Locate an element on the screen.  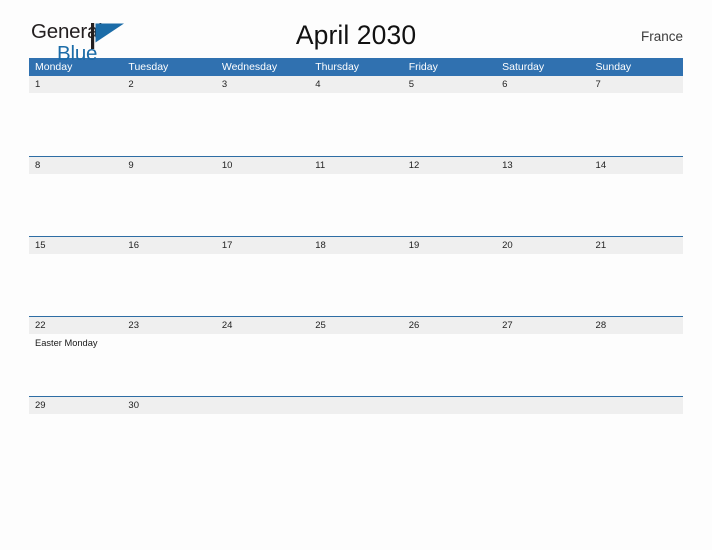
day-events: Easter Monday is located at coordinates (75, 341).